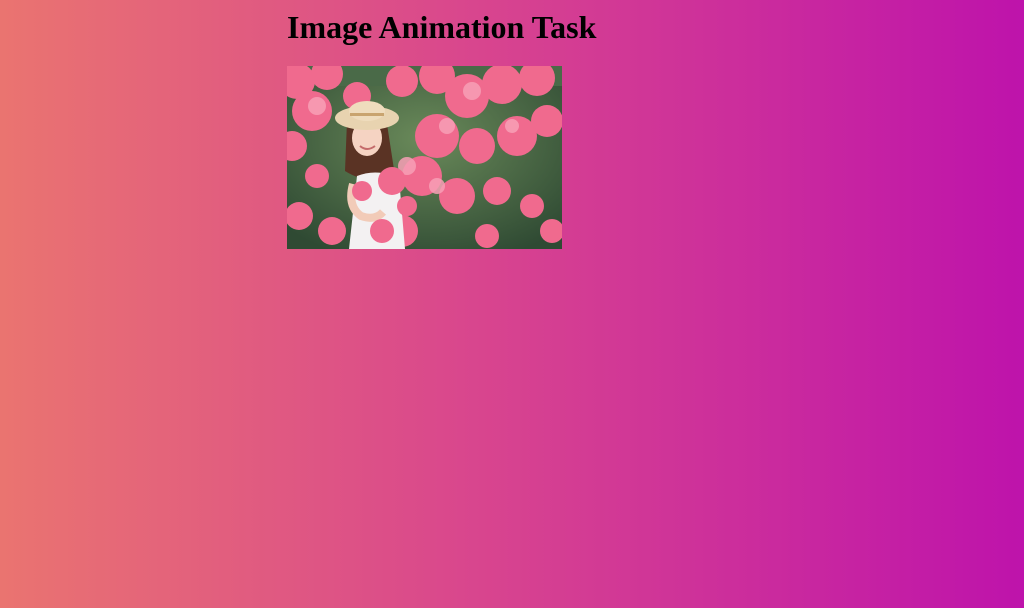  I want to click on animated-image, so click(424, 157).